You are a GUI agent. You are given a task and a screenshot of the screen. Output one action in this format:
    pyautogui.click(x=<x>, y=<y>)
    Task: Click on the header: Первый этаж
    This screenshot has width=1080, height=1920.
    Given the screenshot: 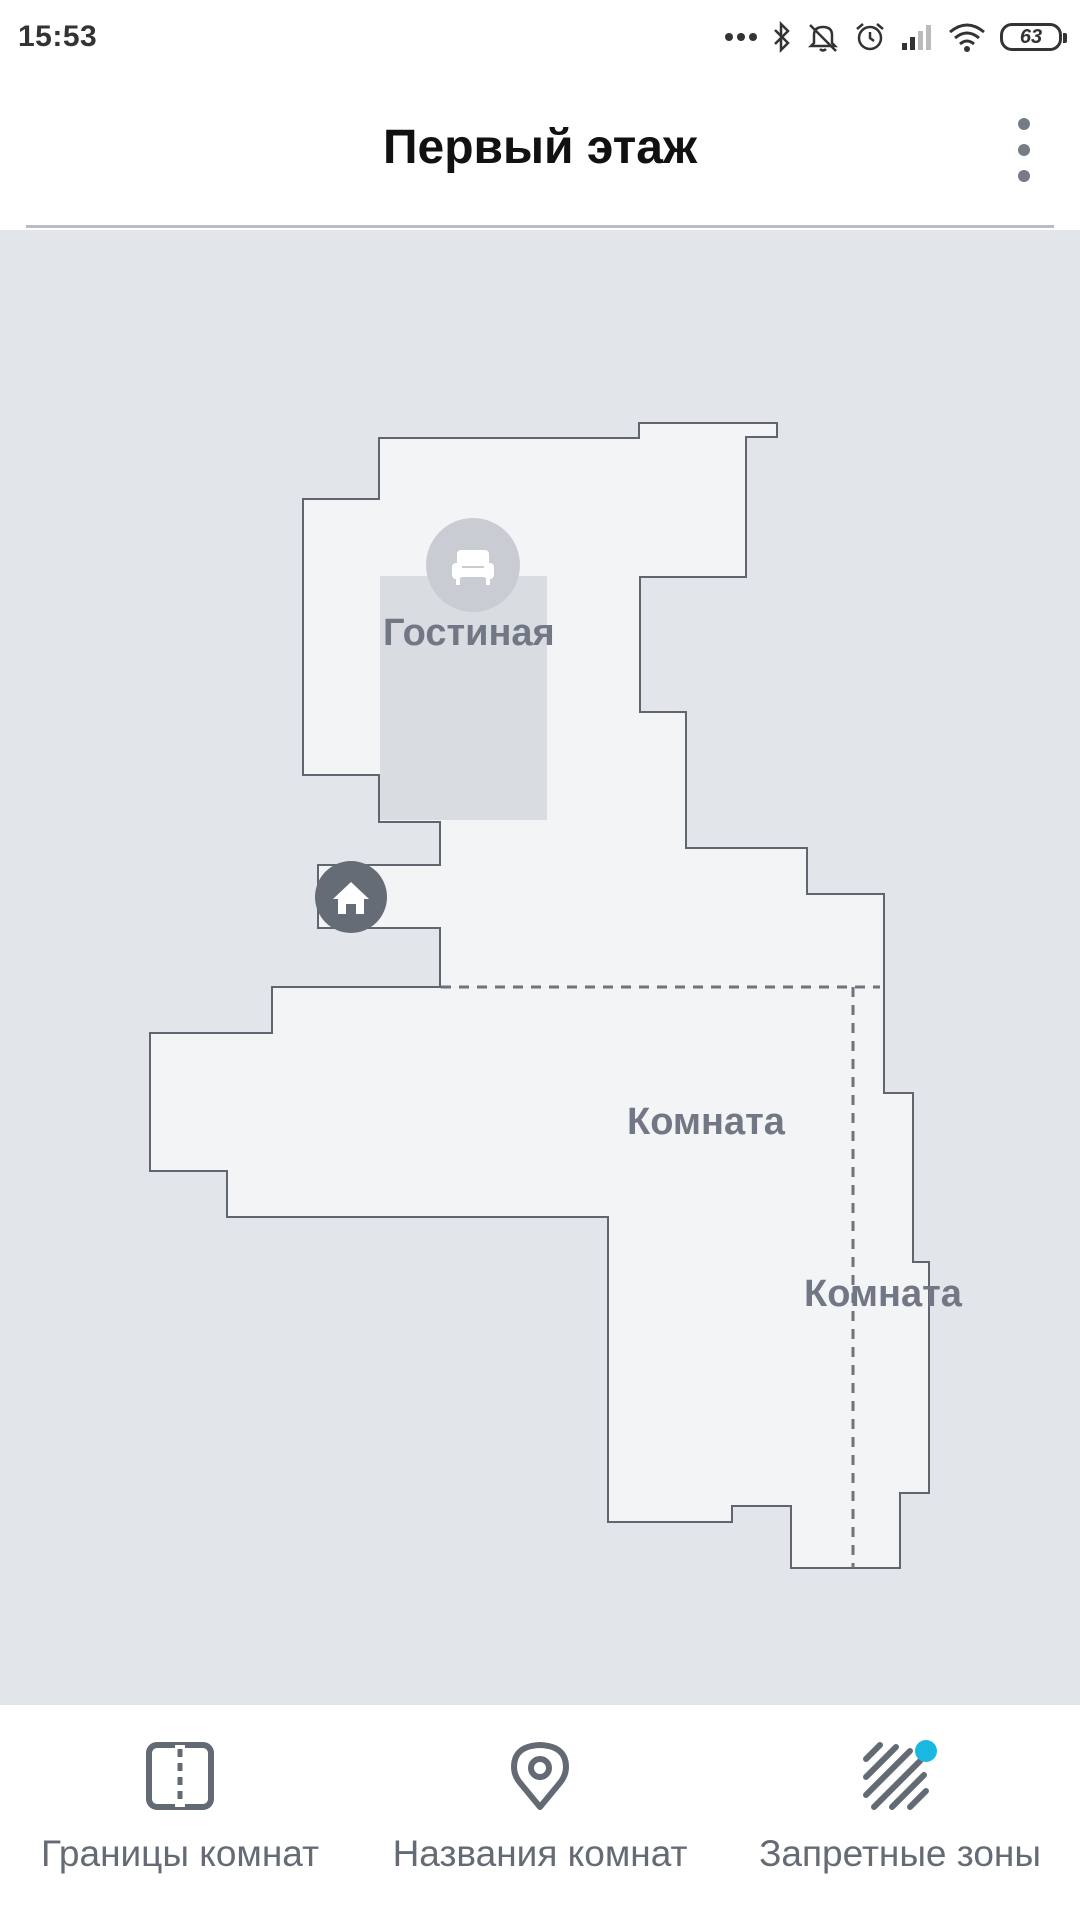 What is the action you would take?
    pyautogui.click(x=540, y=151)
    